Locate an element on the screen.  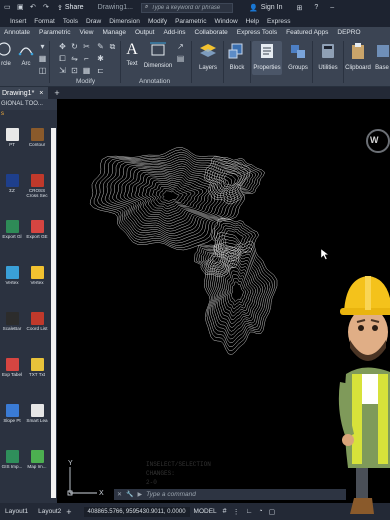
palette-tool-item: TXT Txt is located at coordinates (37, 367).